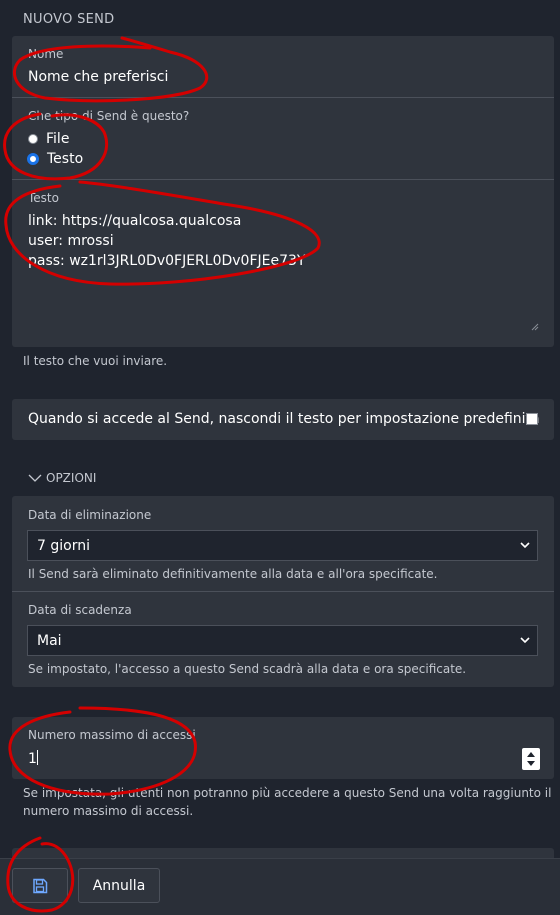  I want to click on save-button, so click(40, 885).